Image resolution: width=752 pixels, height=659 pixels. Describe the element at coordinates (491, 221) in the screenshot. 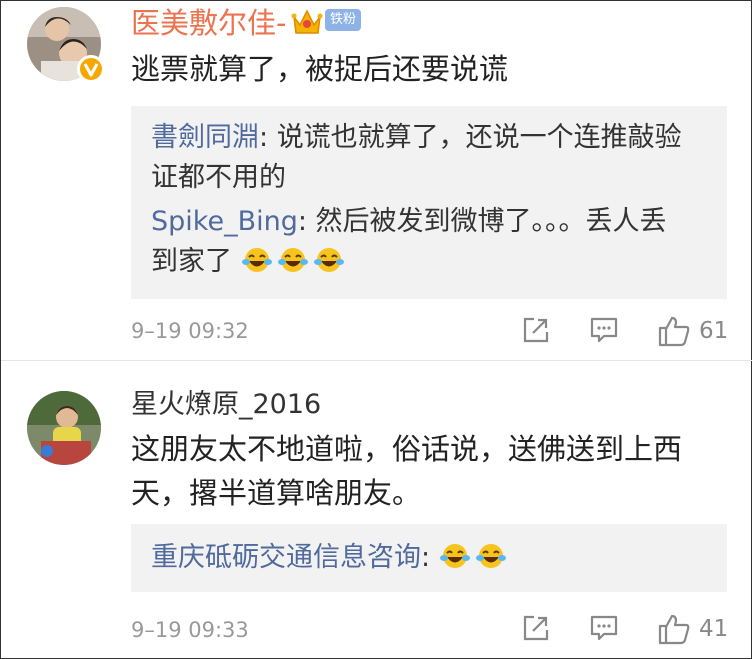

I see `reply-text: 然后被发到微博了。。。丢人丢` at that location.